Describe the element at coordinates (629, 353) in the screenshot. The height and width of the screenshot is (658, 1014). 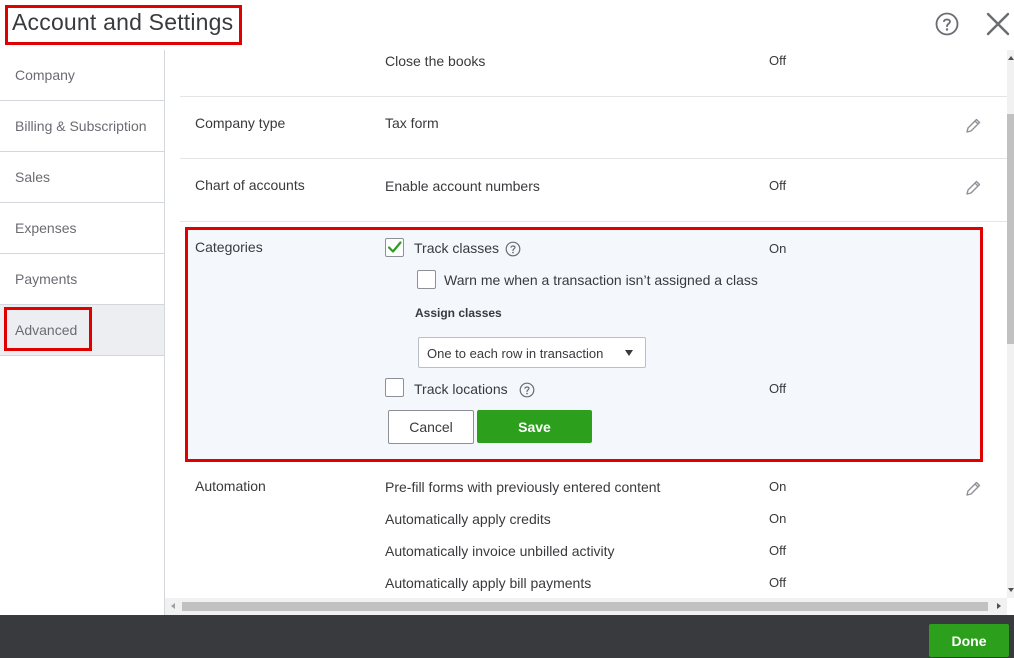
I see `dropdown-caret-icon` at that location.